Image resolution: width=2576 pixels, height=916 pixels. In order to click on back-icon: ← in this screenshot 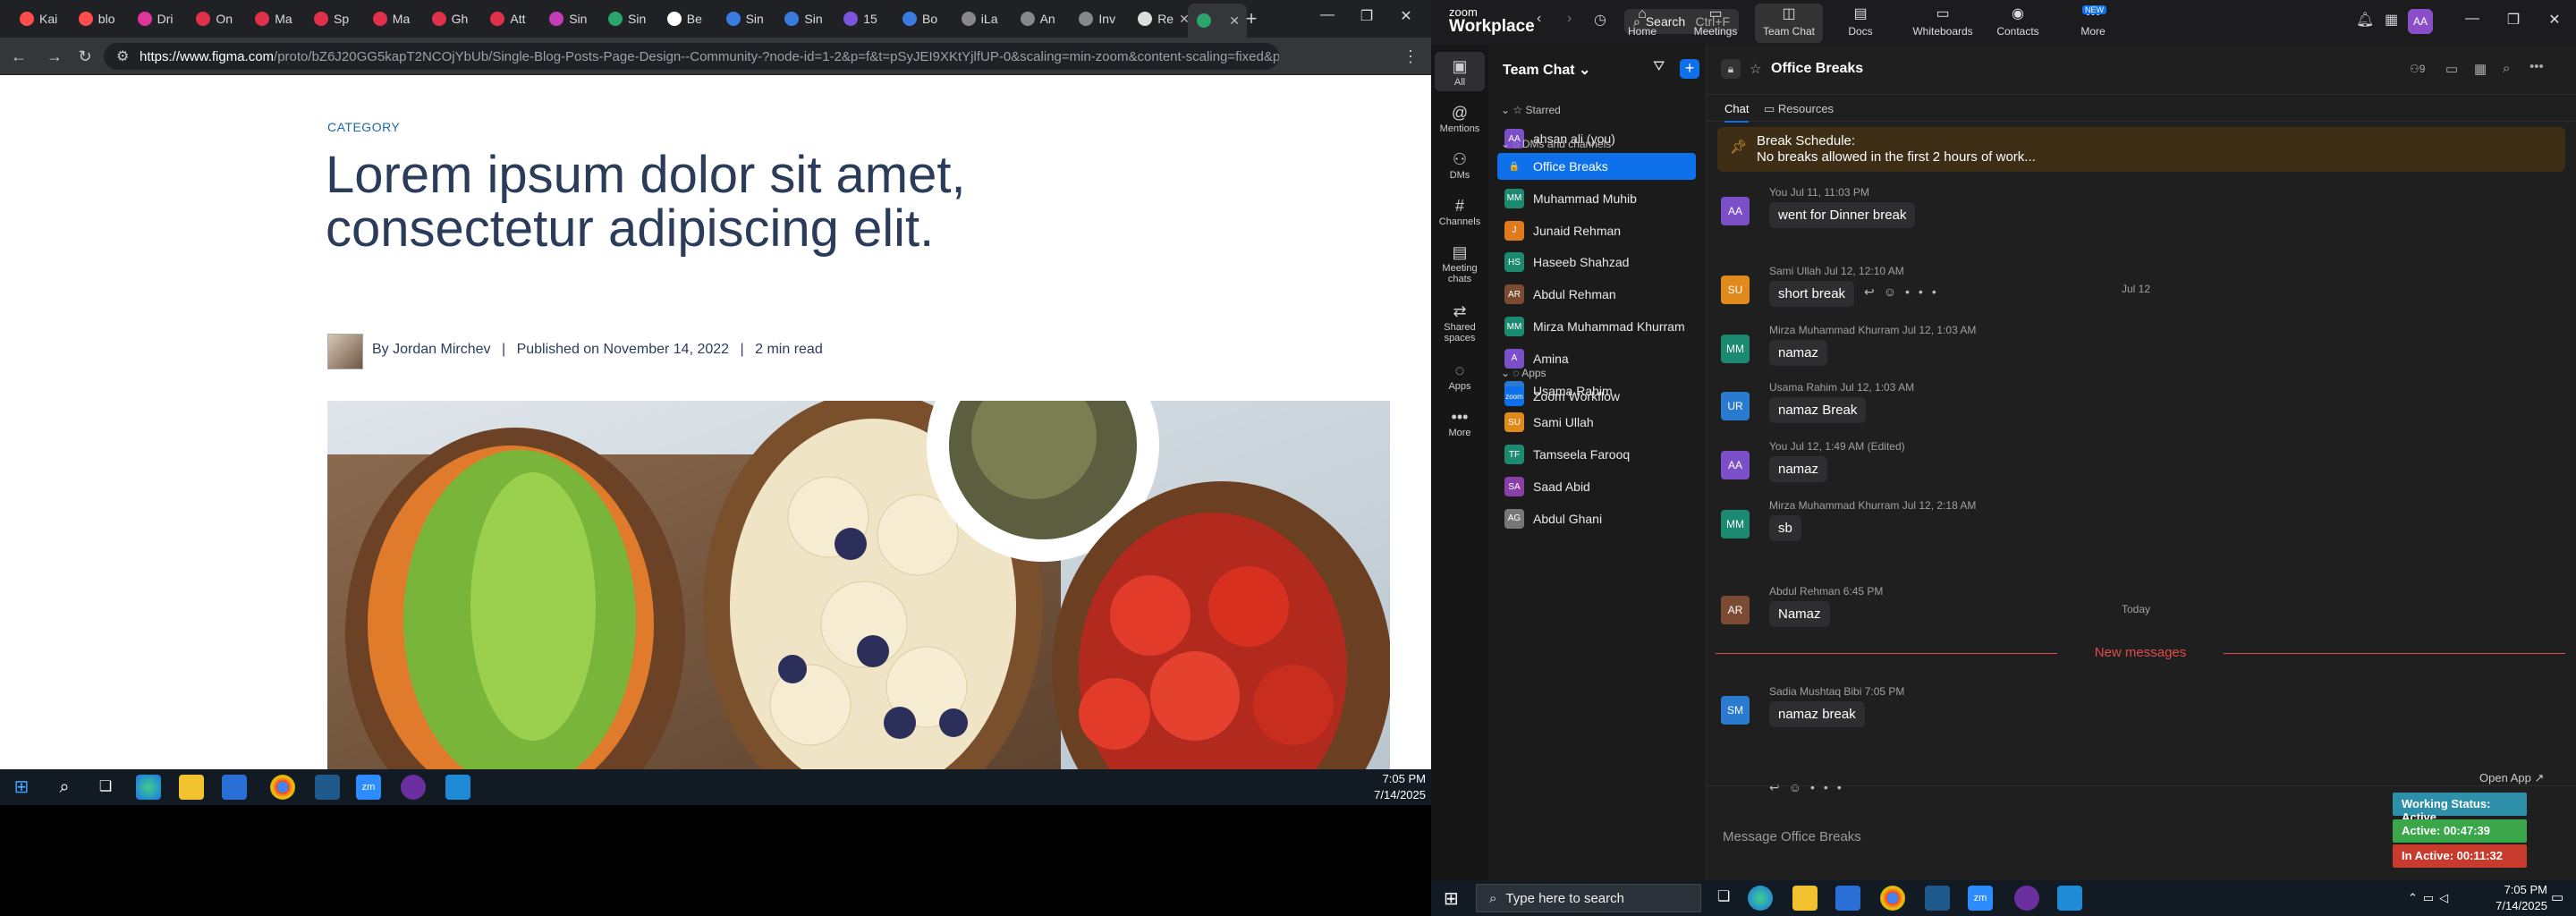, I will do `click(19, 56)`.